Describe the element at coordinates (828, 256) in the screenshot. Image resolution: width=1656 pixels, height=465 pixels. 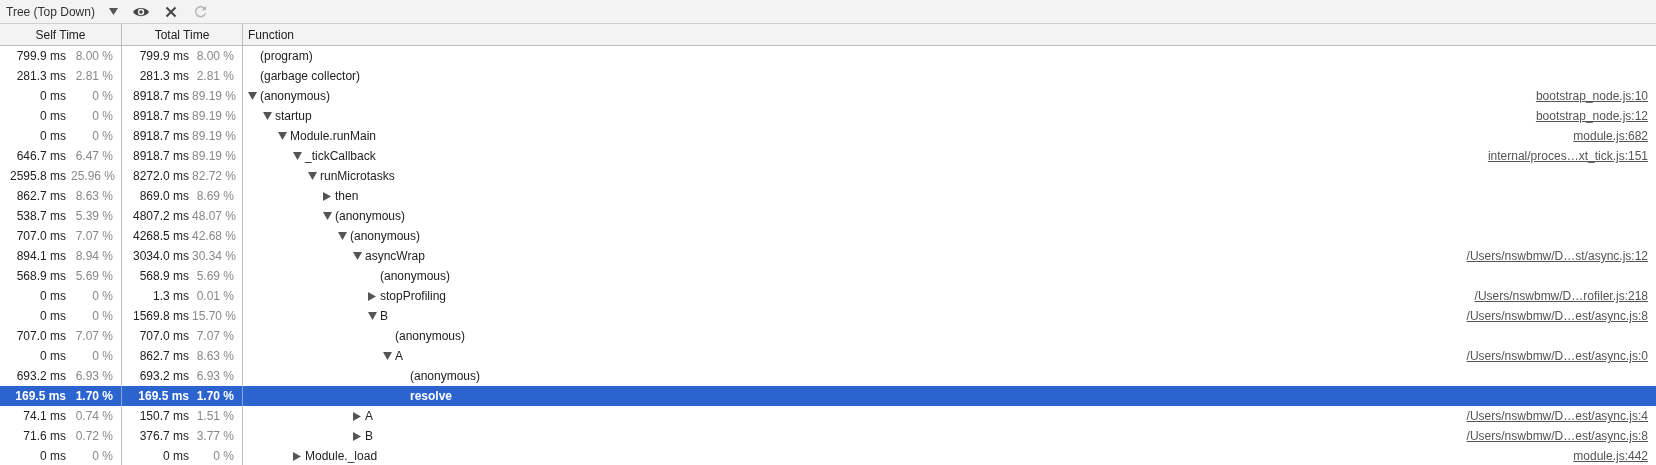
I see `tree-row: 894.1 ms 8.94 % 3034.0 ms 30.34 % asyncWrap /Users/nswbmw/D…st/async.js:12` at that location.